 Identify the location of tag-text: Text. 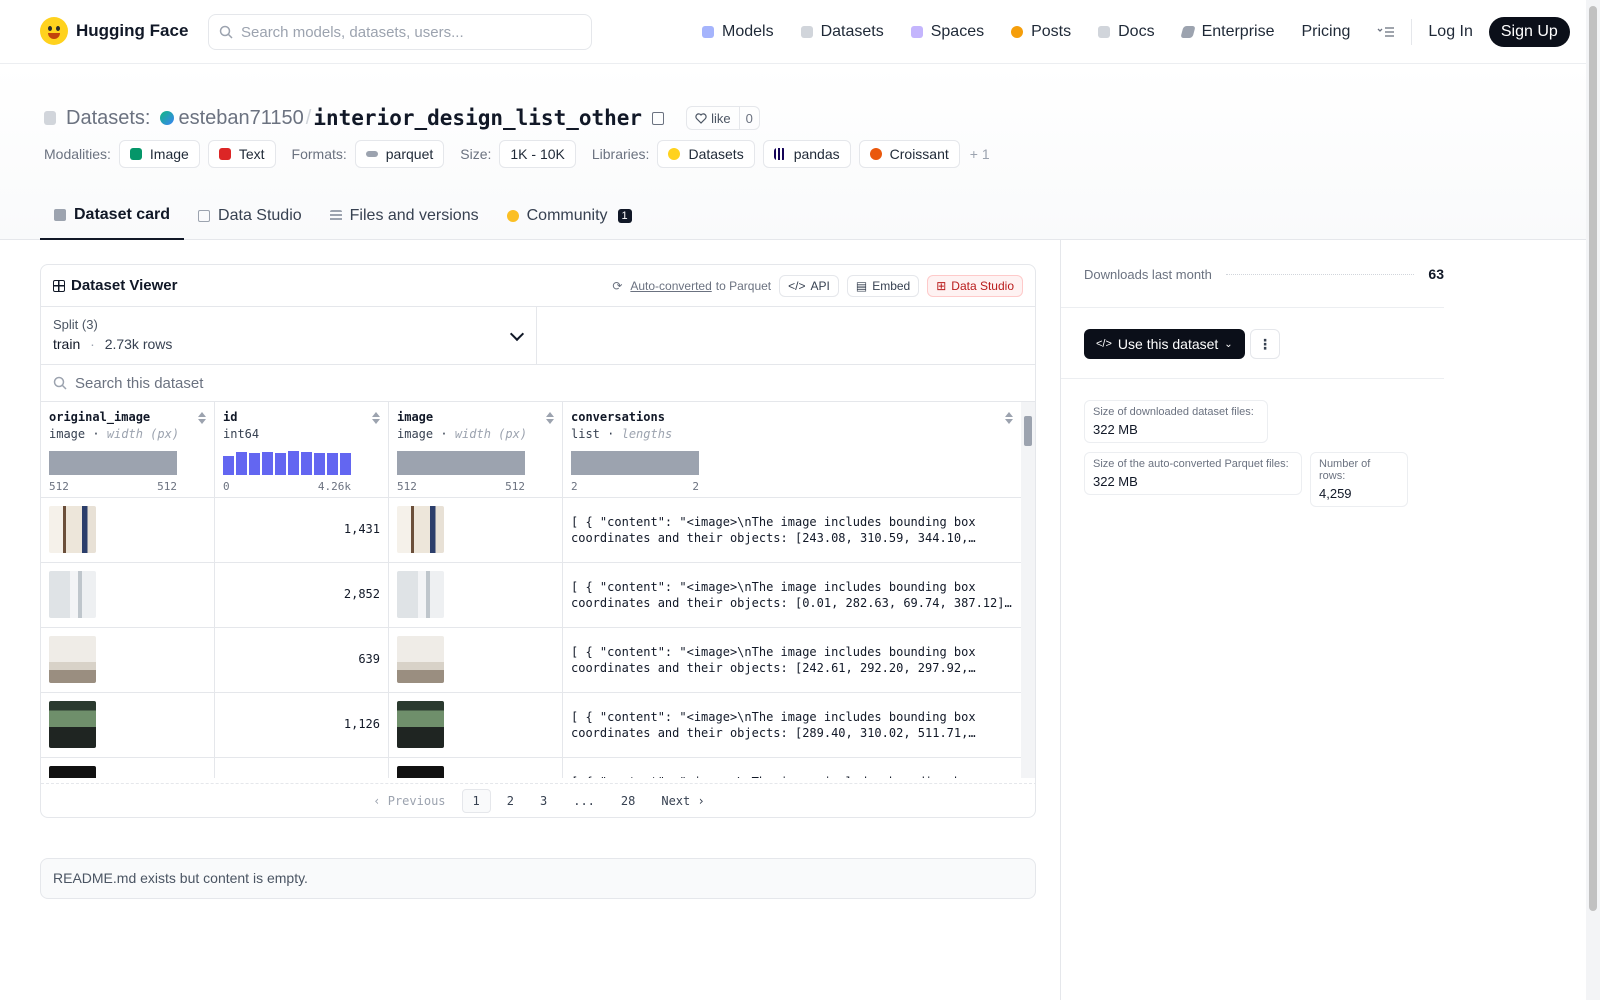
(241, 154).